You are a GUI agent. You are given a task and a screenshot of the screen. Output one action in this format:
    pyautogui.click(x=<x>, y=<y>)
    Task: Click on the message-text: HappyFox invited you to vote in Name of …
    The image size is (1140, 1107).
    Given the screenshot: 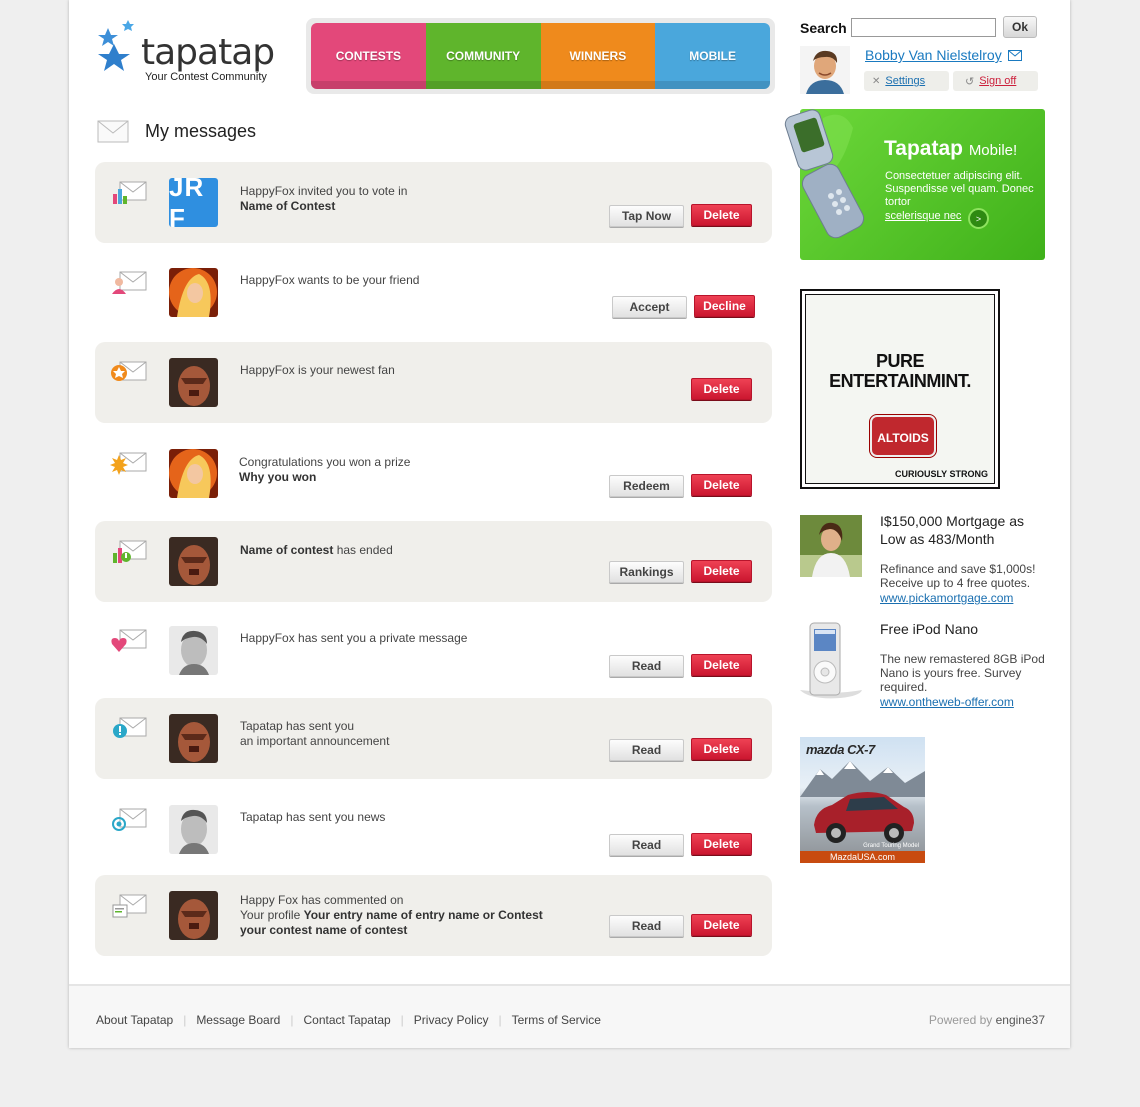 What is the action you would take?
    pyautogui.click(x=324, y=198)
    